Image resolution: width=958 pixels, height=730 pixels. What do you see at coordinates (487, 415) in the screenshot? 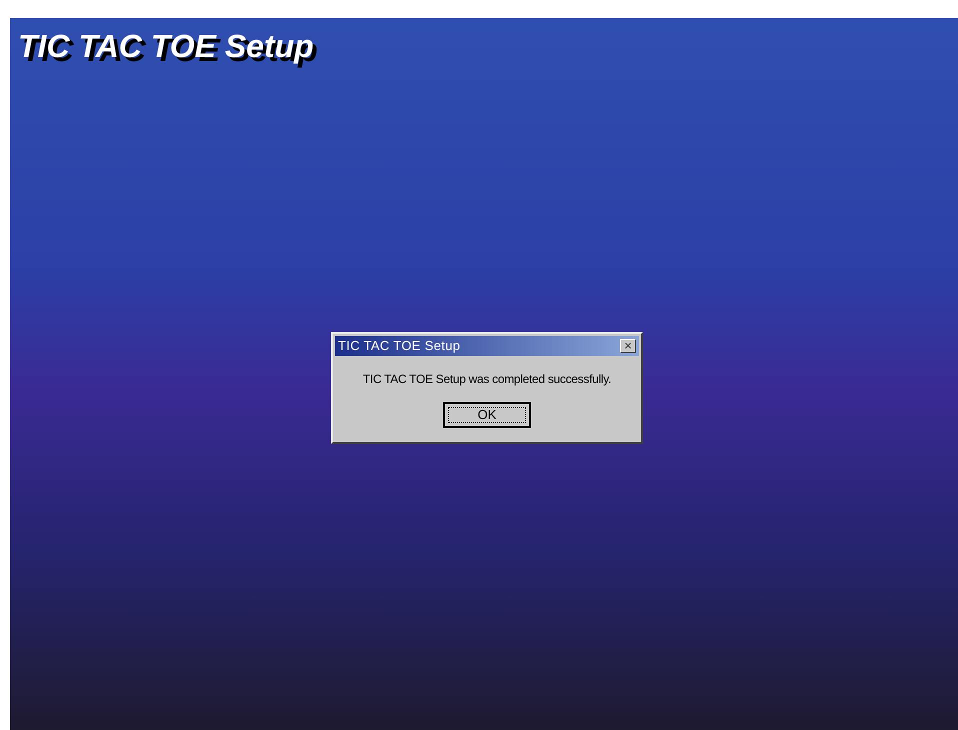
I see `ok-button: OK` at bounding box center [487, 415].